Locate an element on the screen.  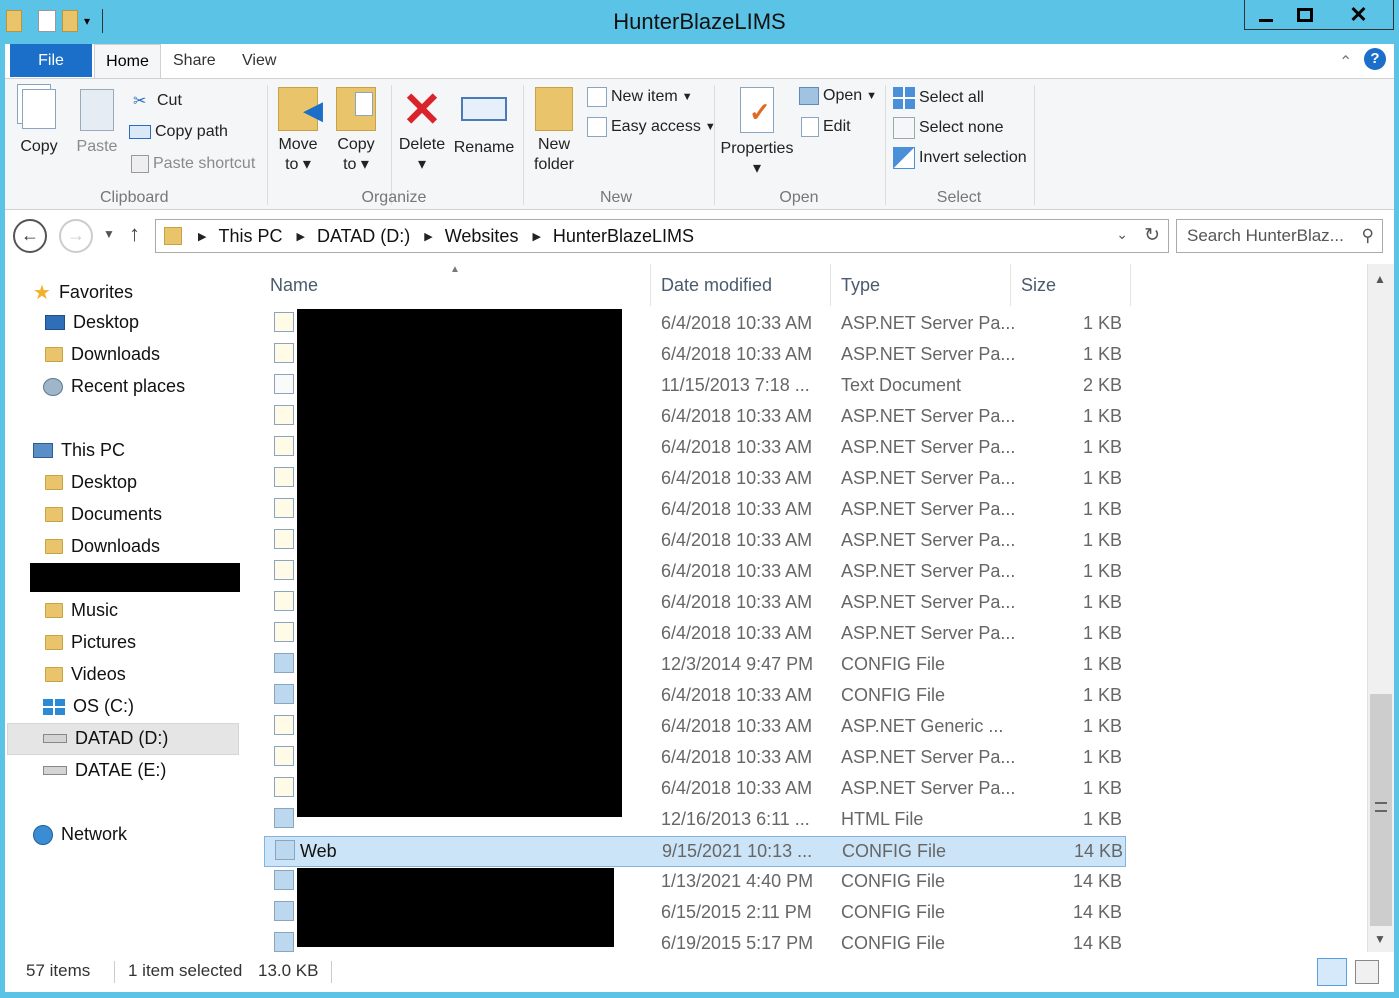
select-none-button: Select none is located at coordinates (948, 128).